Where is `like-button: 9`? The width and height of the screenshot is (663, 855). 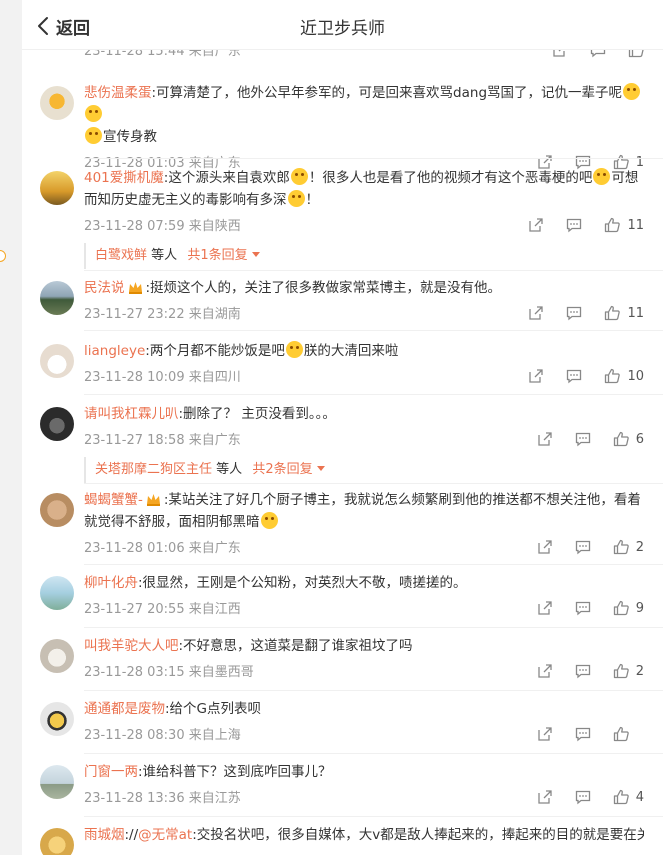 like-button: 9 is located at coordinates (628, 608).